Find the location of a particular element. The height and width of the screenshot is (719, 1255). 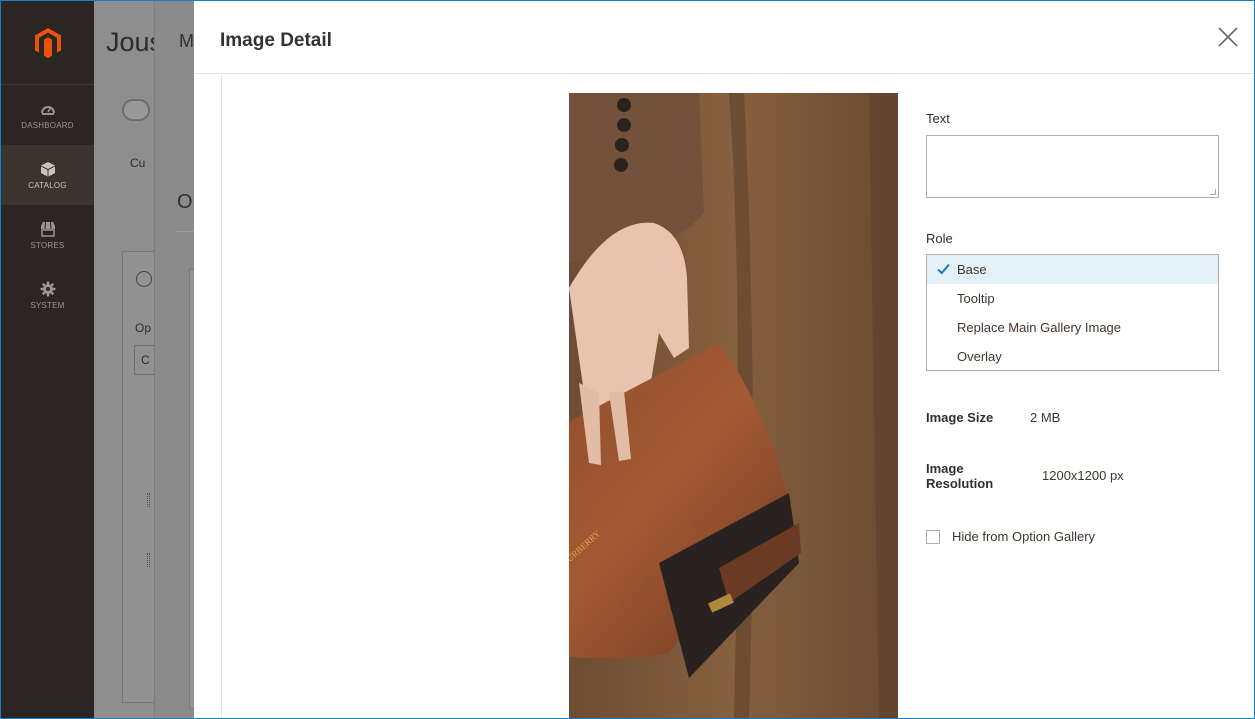

option-select-partial: C is located at coordinates (144, 360).